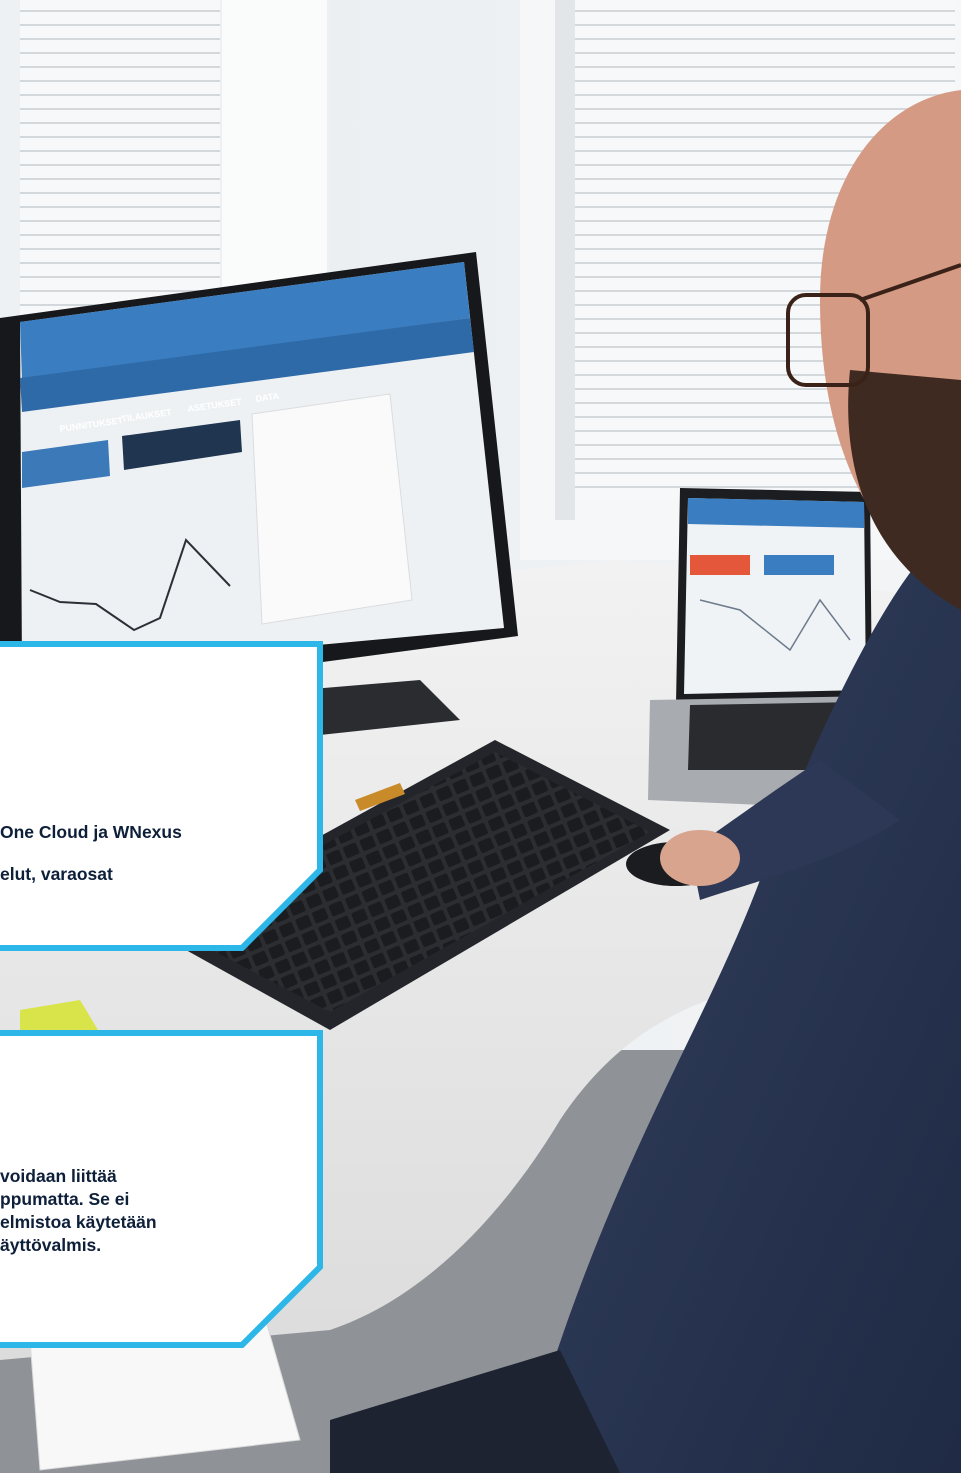 This screenshot has height=1473, width=961. I want to click on info-card-top: One Cloud ja WNexus elut, varaosat, so click(163, 796).